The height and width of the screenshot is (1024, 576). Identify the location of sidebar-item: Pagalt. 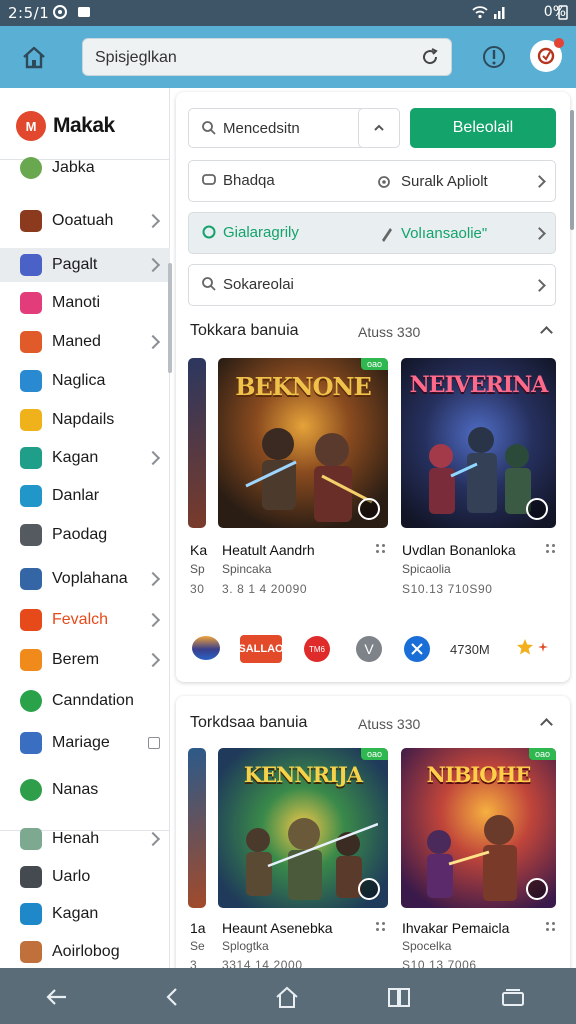
(85, 265).